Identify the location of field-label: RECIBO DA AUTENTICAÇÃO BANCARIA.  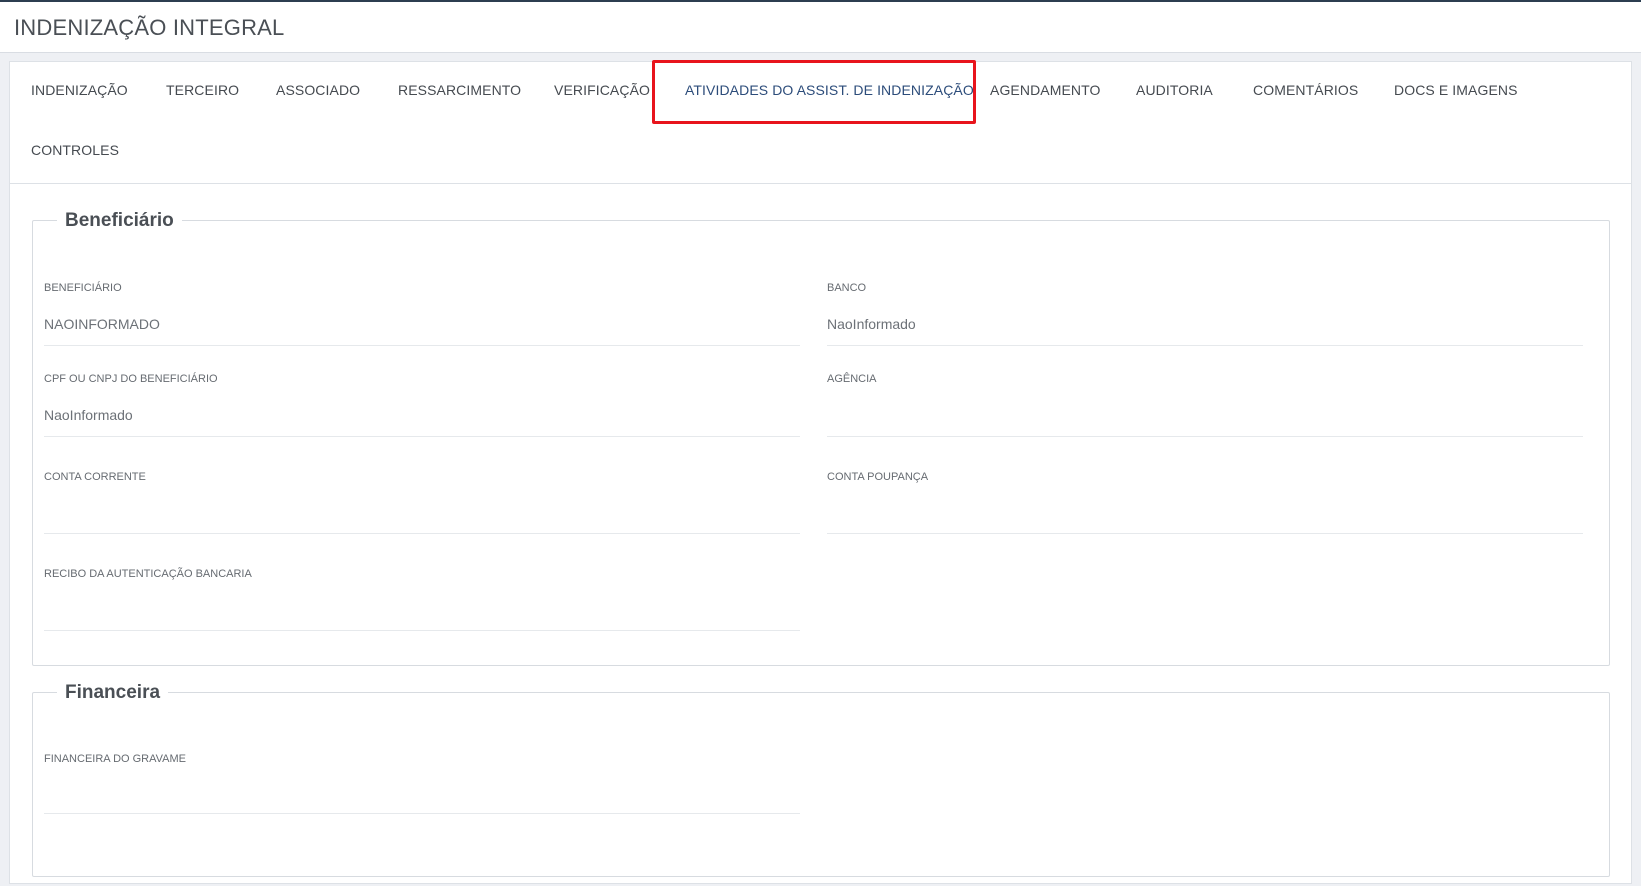
(148, 574).